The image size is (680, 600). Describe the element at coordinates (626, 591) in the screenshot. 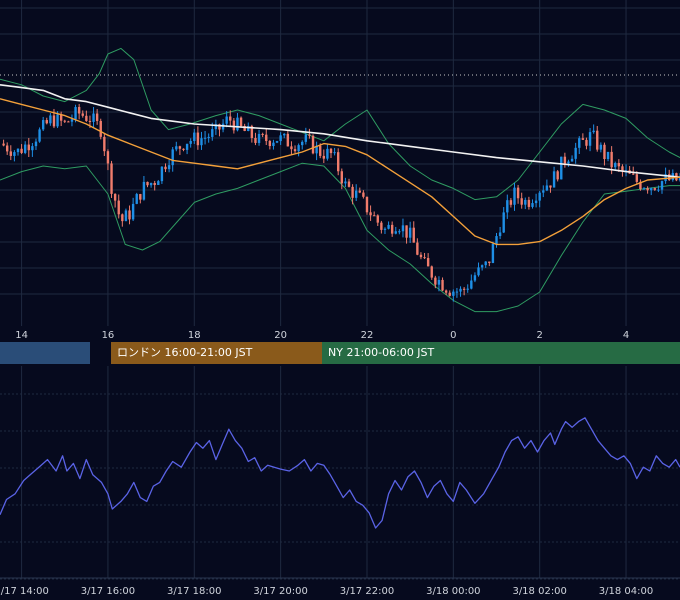

I see `osc-x-tick-label: 3/18 04:00` at that location.